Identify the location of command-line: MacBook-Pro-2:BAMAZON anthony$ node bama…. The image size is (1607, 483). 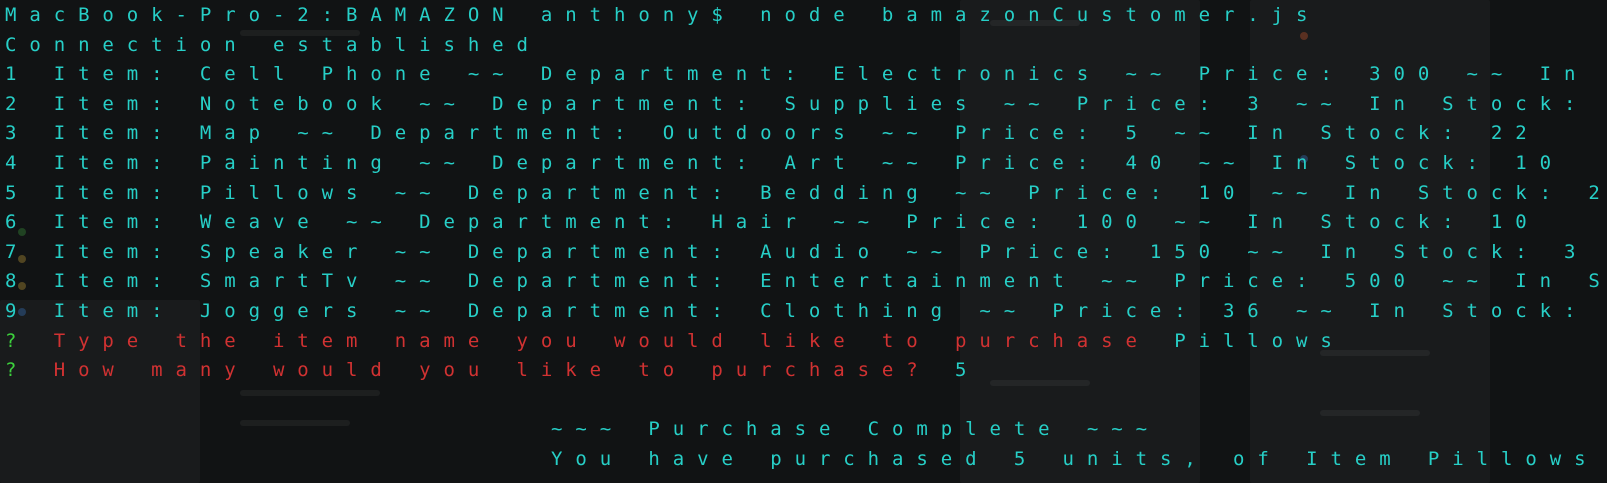
(663, 15).